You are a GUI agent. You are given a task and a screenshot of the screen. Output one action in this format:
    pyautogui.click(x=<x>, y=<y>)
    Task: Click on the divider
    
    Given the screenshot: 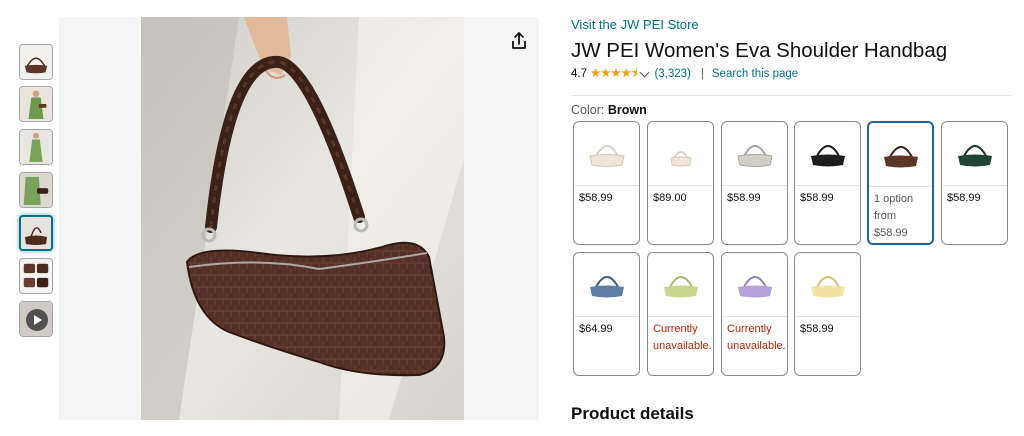 What is the action you would take?
    pyautogui.click(x=791, y=95)
    